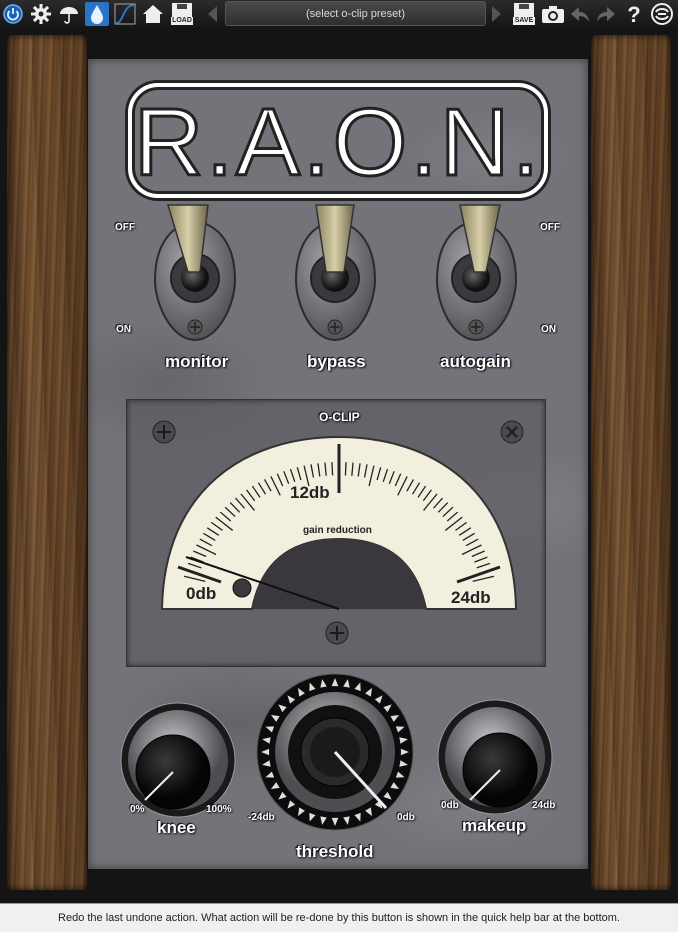  Describe the element at coordinates (219, 809) in the screenshot. I see `knee-max-label: 100%` at that location.